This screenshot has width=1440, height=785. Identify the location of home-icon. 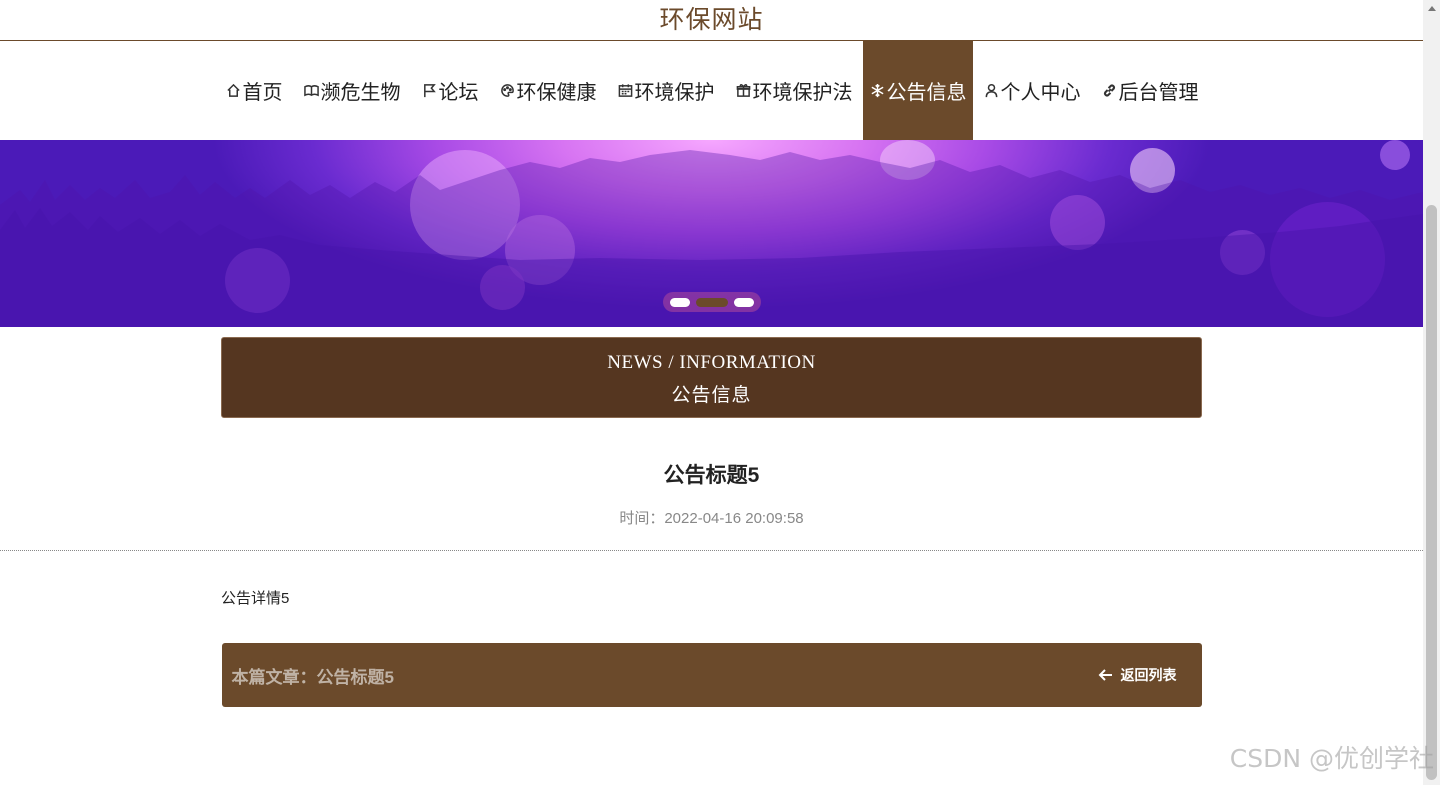
(233, 90).